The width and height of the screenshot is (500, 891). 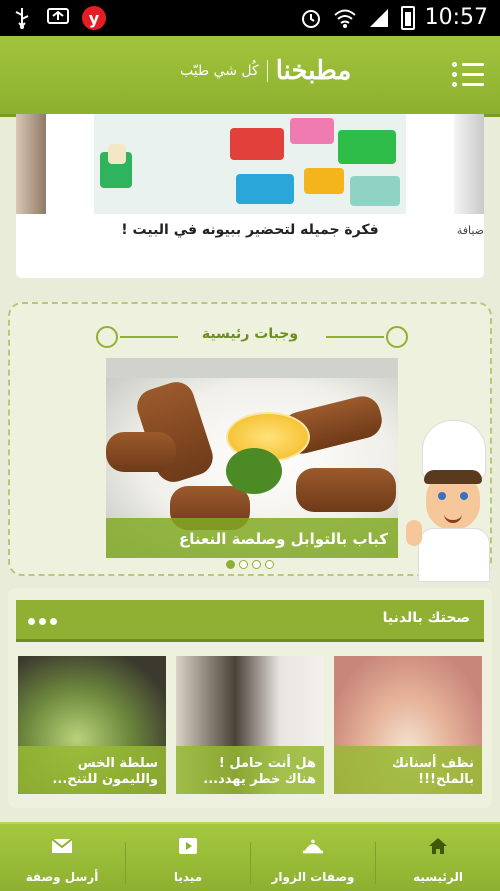 What do you see at coordinates (313, 857) in the screenshot?
I see `nav-item-visitor-recipes: وصفات الزوار` at bounding box center [313, 857].